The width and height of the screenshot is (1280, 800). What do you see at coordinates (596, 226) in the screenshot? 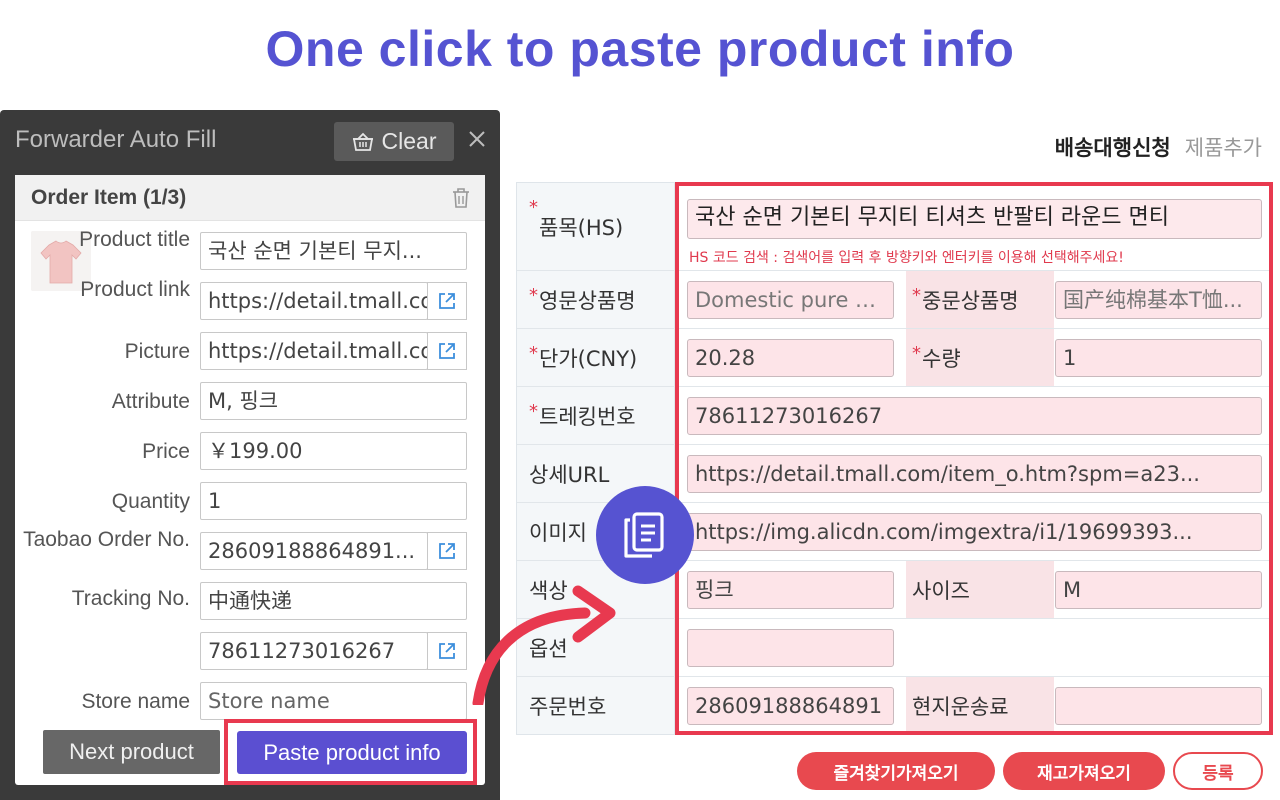
I see `hs-label: * 품목(HS)` at bounding box center [596, 226].